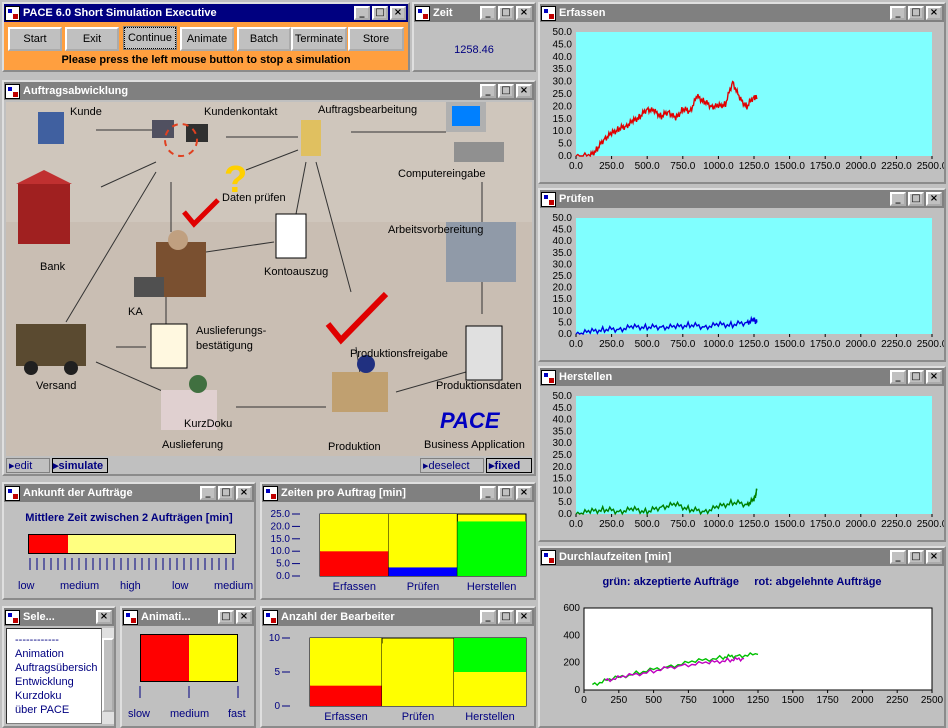 Image resolution: width=948 pixels, height=728 pixels. Describe the element at coordinates (742, 557) in the screenshot. I see `durchlauf-titlebar: Durchlaufzeiten [min] _ □ ×` at that location.